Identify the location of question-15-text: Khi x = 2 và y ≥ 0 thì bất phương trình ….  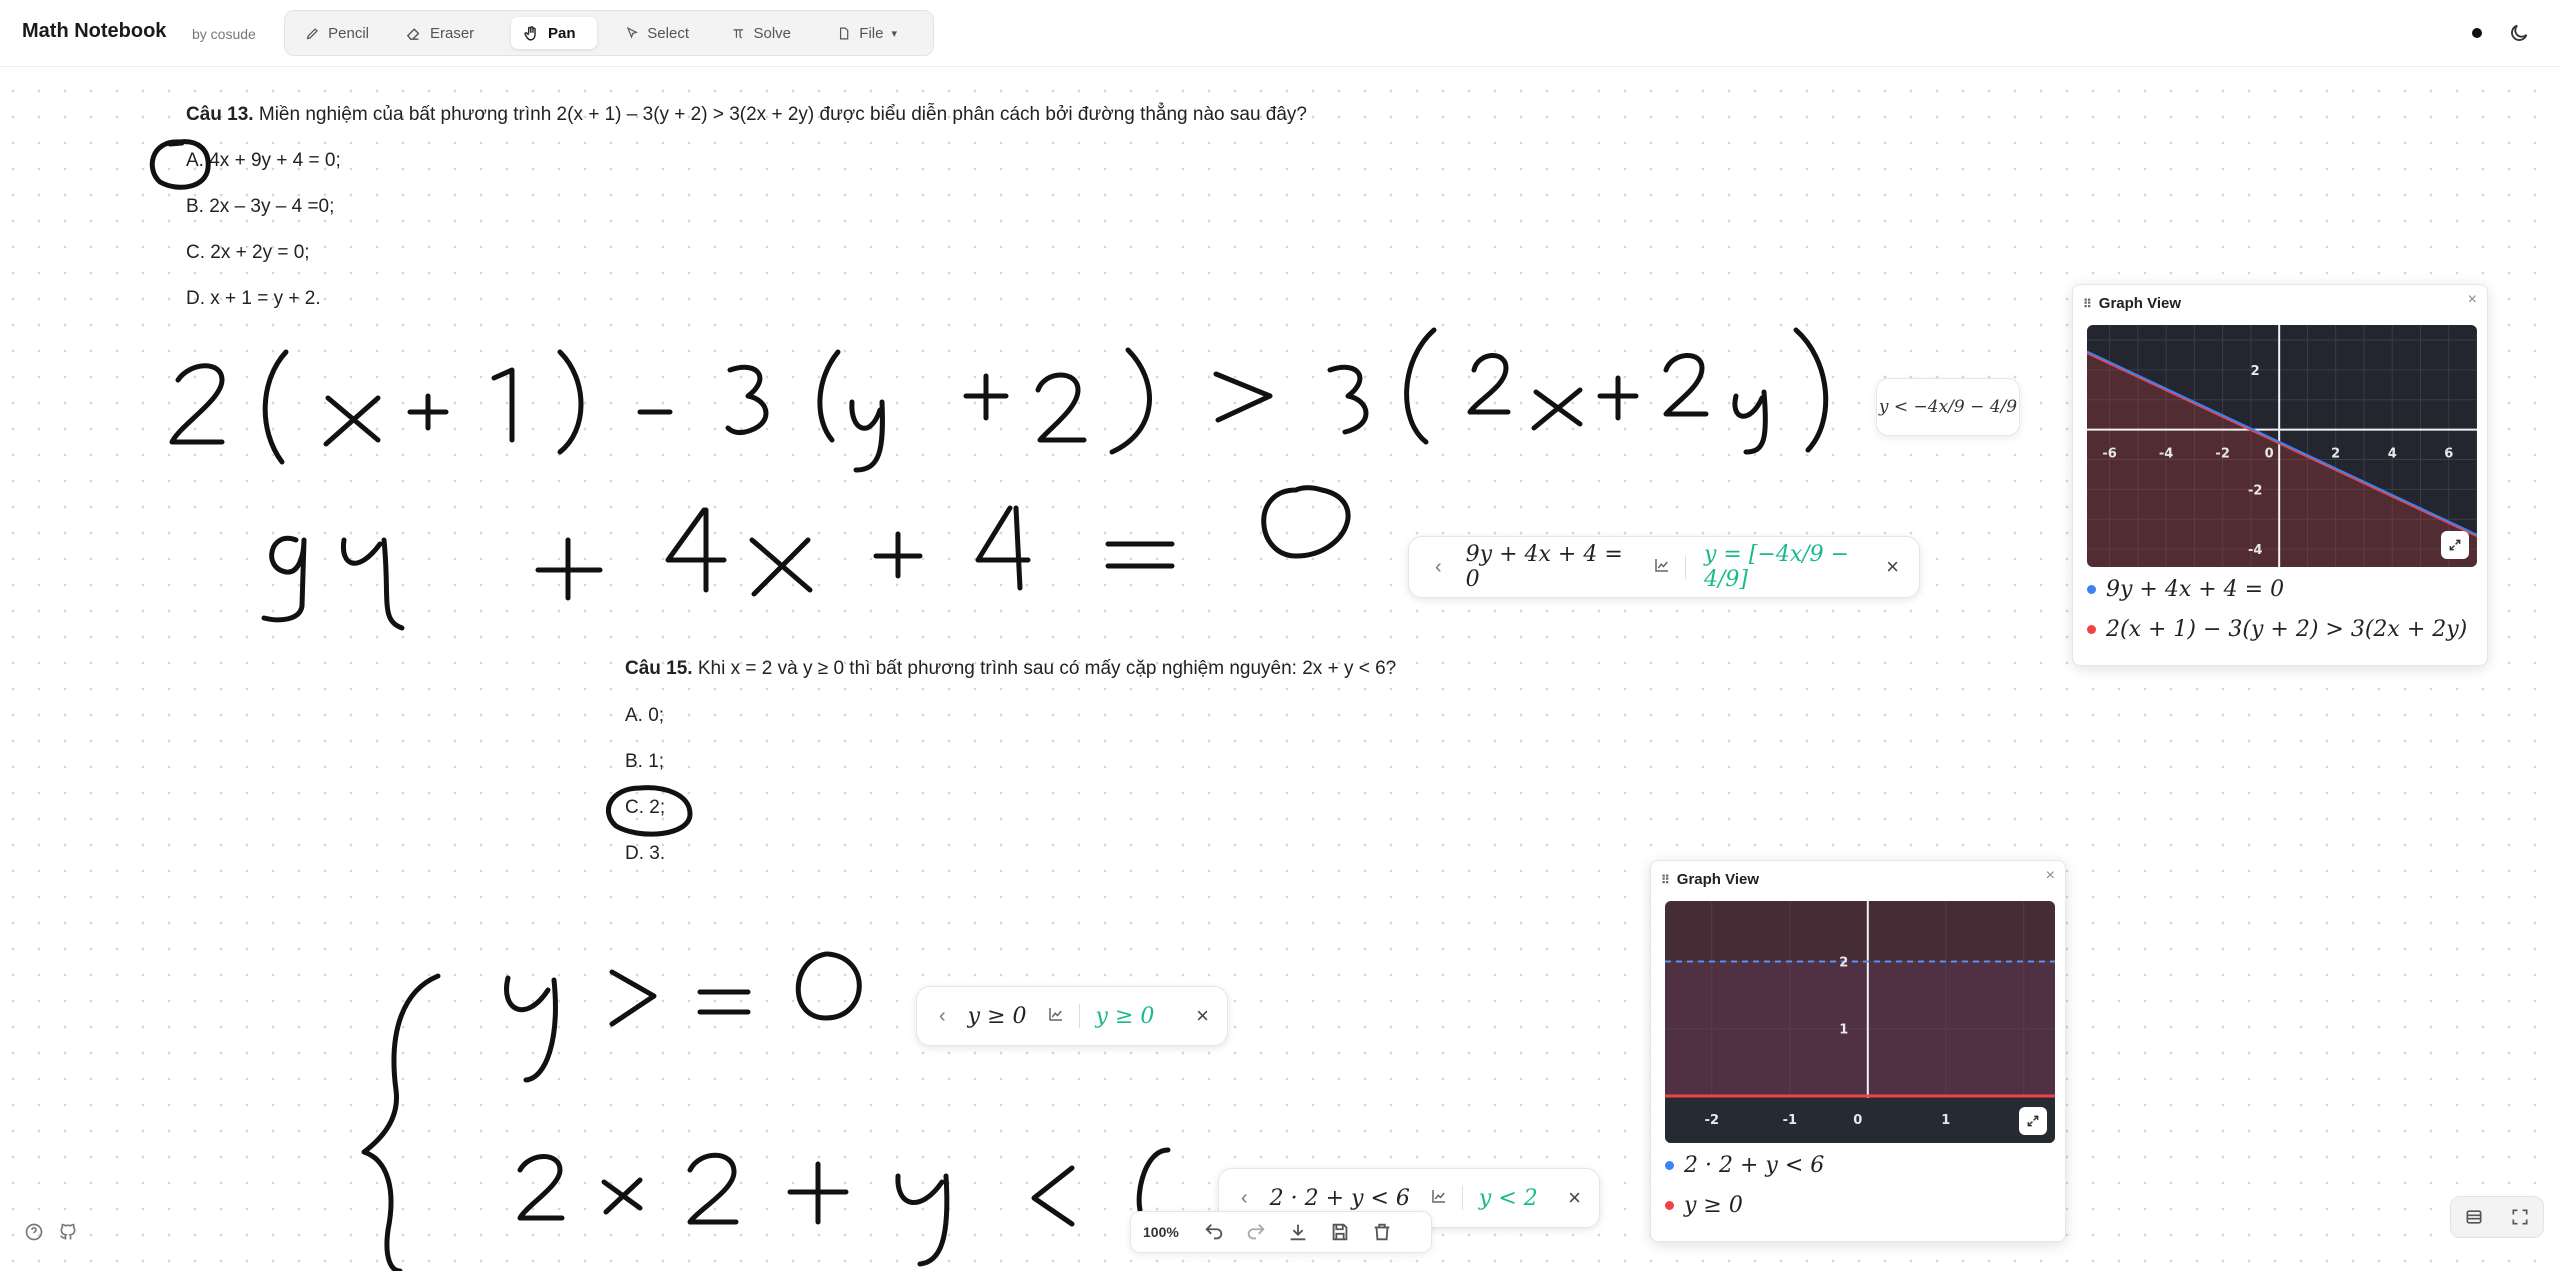
(1047, 668).